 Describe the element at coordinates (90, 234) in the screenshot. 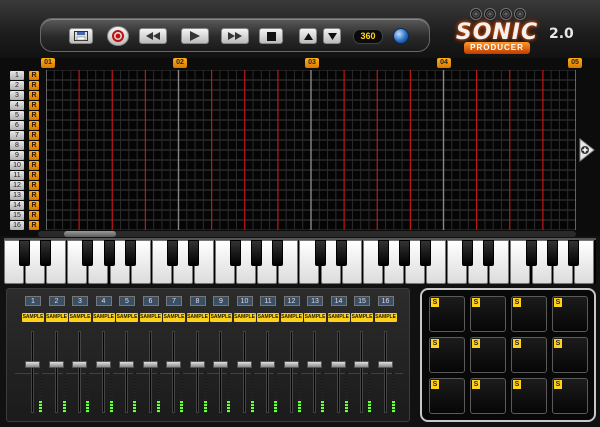

I see `scrollbar-thumb` at that location.